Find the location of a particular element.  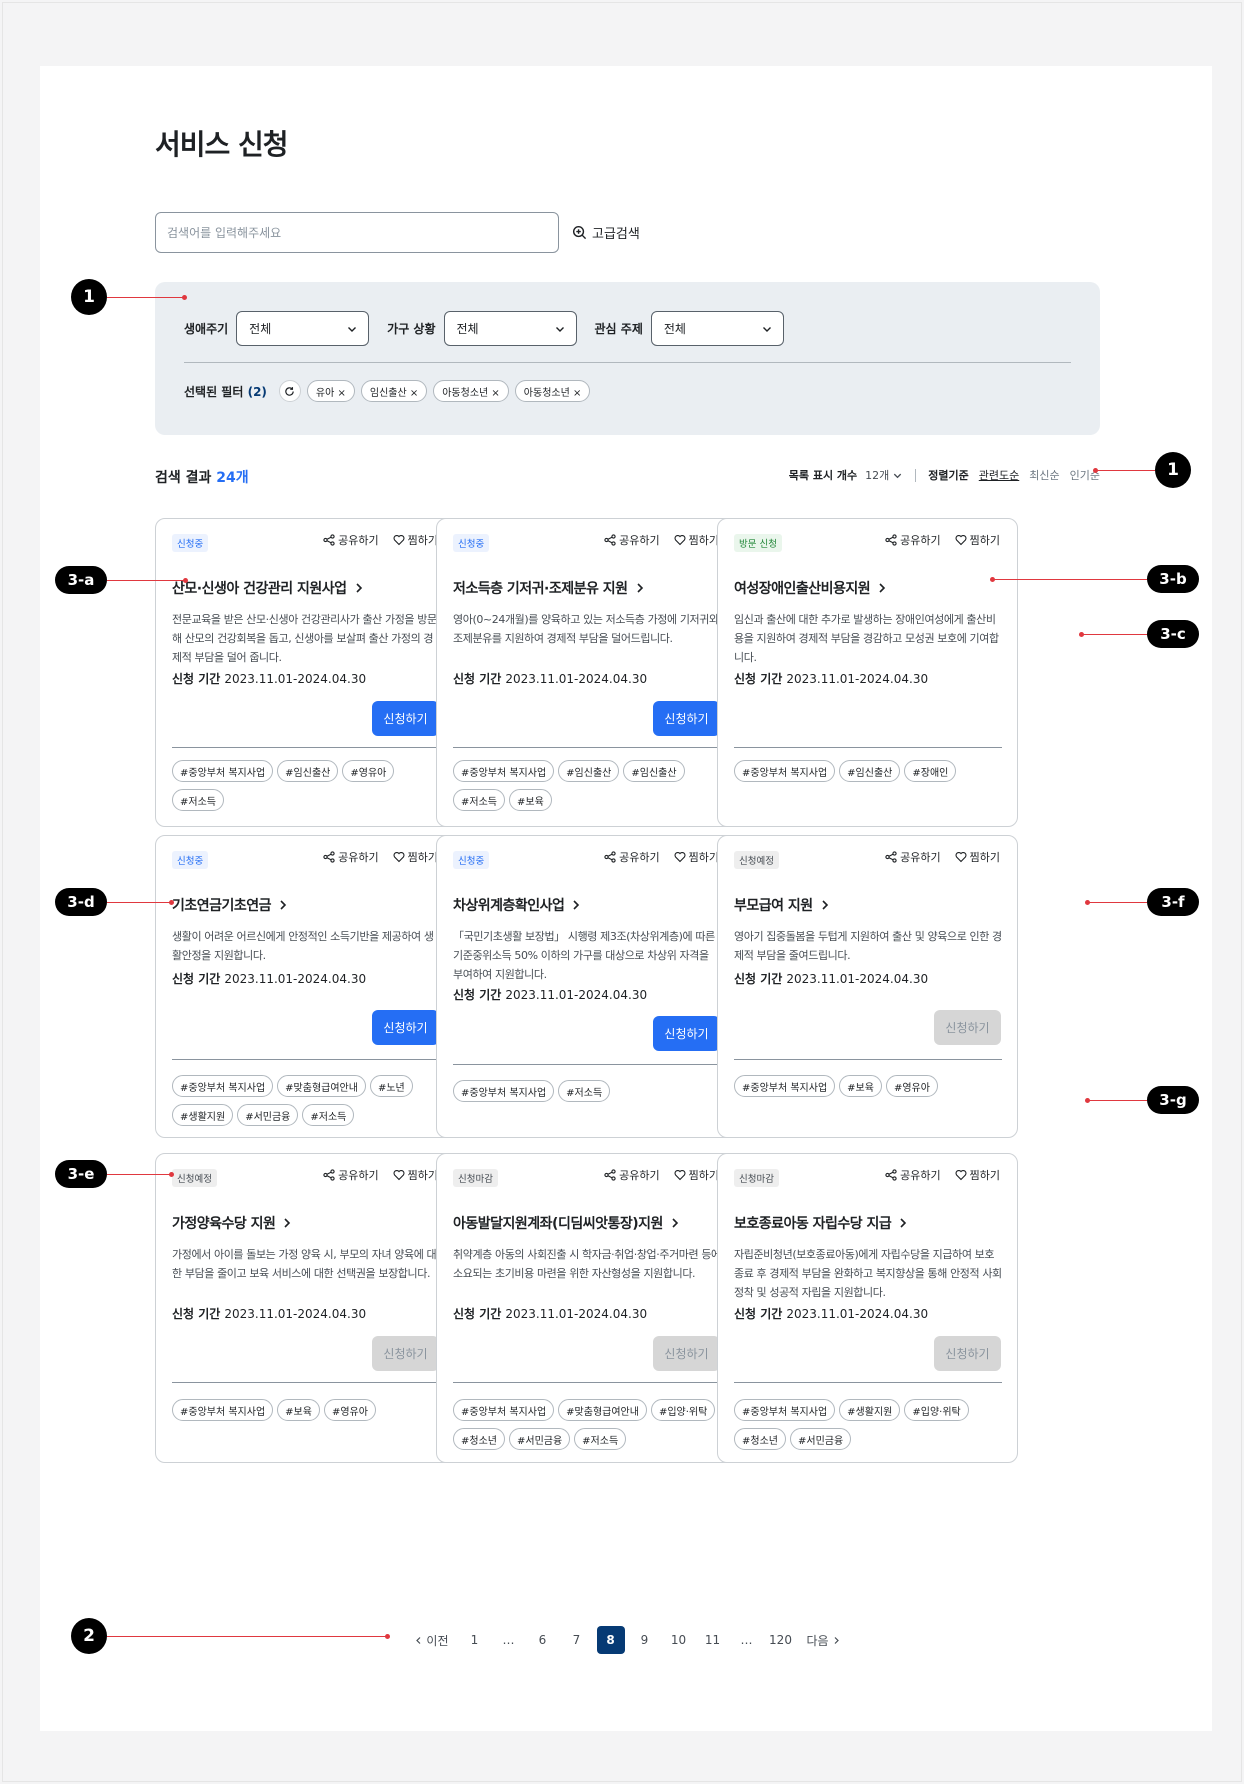

sort-option-latest: 최신순 is located at coordinates (1044, 475).